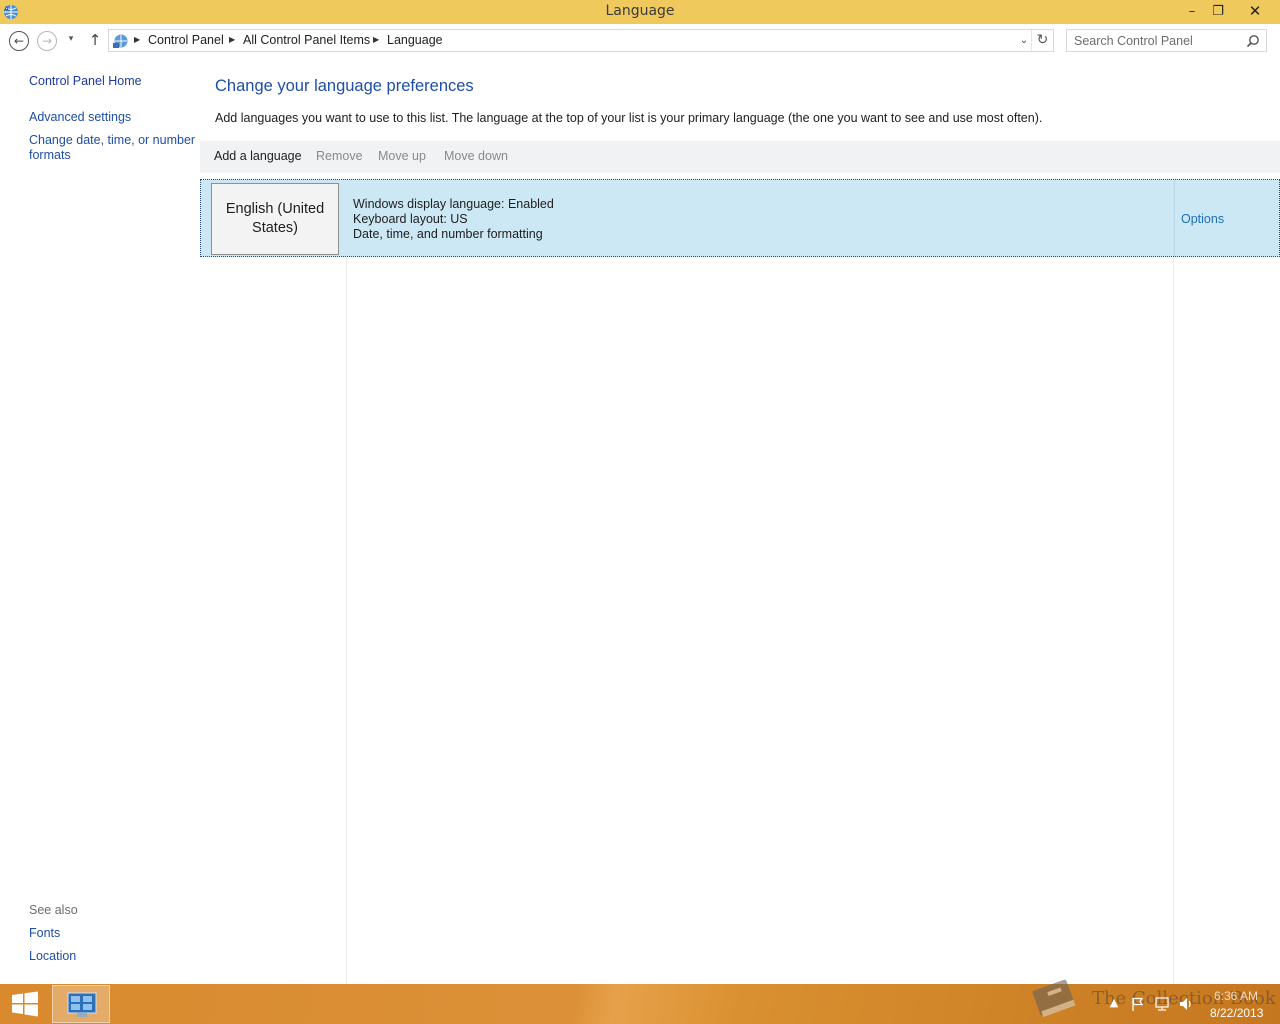 Image resolution: width=1280 pixels, height=1024 pixels. I want to click on title-bar: A Language – ❐ ✕, so click(640, 12).